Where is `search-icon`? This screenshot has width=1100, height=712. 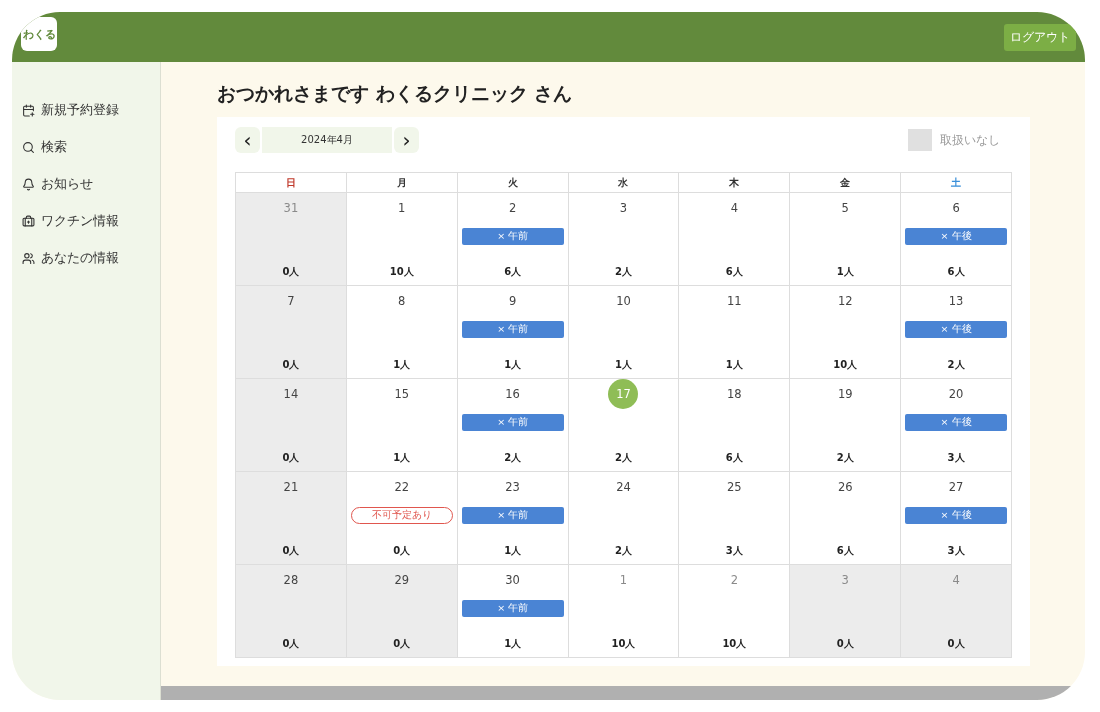
search-icon is located at coordinates (28, 147).